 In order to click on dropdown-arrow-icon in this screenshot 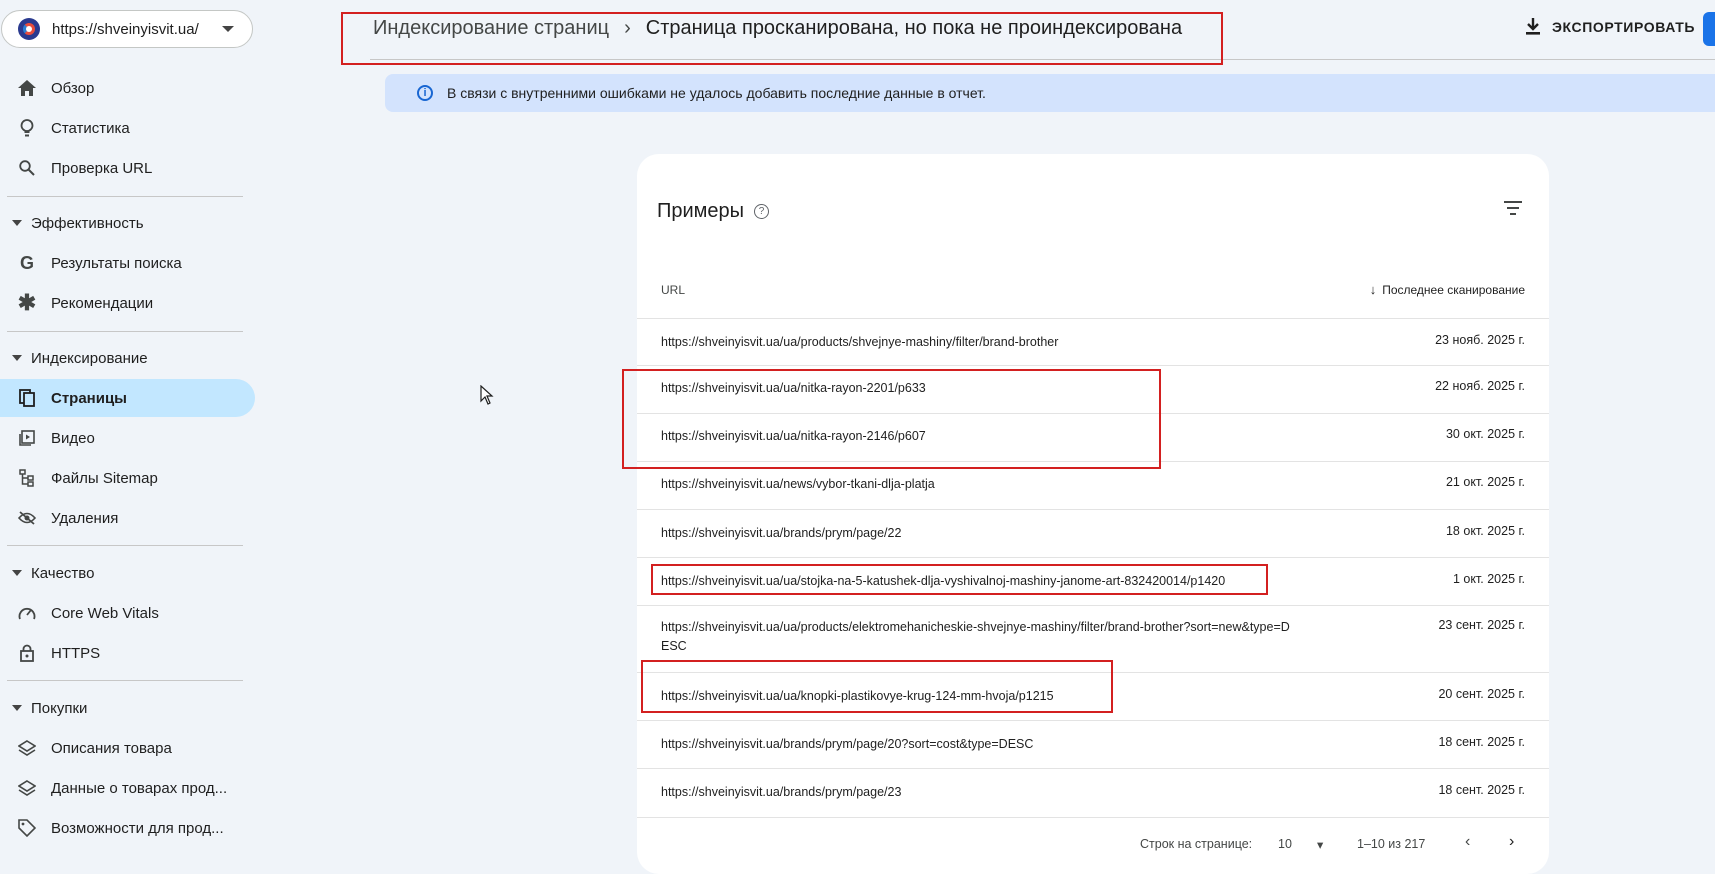, I will do `click(228, 29)`.